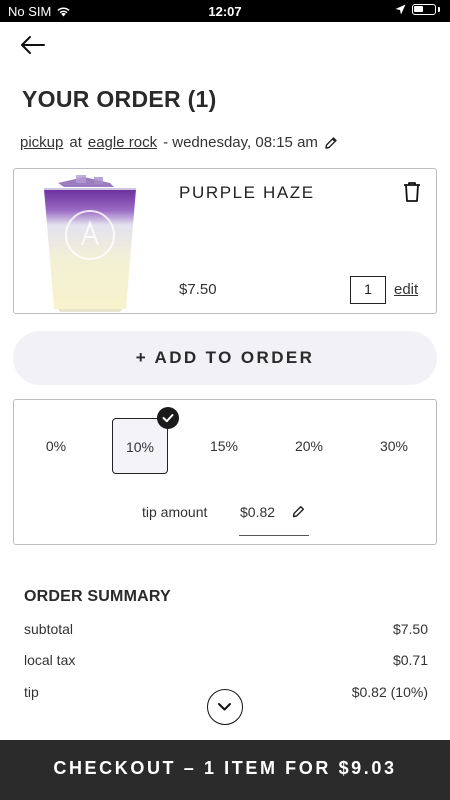 Image resolution: width=450 pixels, height=800 pixels. Describe the element at coordinates (410, 660) in the screenshot. I see `summary-value: $0.71` at that location.